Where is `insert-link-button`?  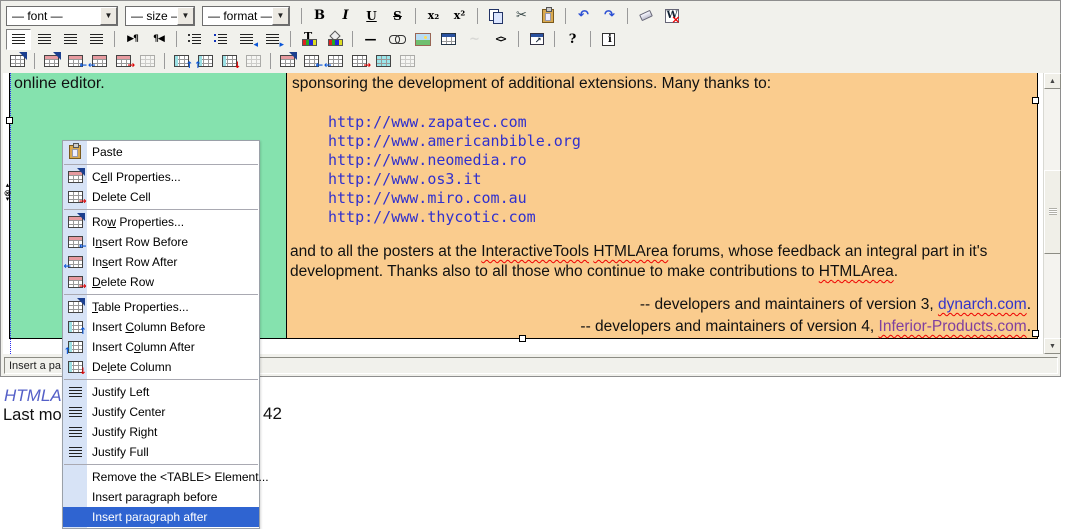 insert-link-button is located at coordinates (396, 39).